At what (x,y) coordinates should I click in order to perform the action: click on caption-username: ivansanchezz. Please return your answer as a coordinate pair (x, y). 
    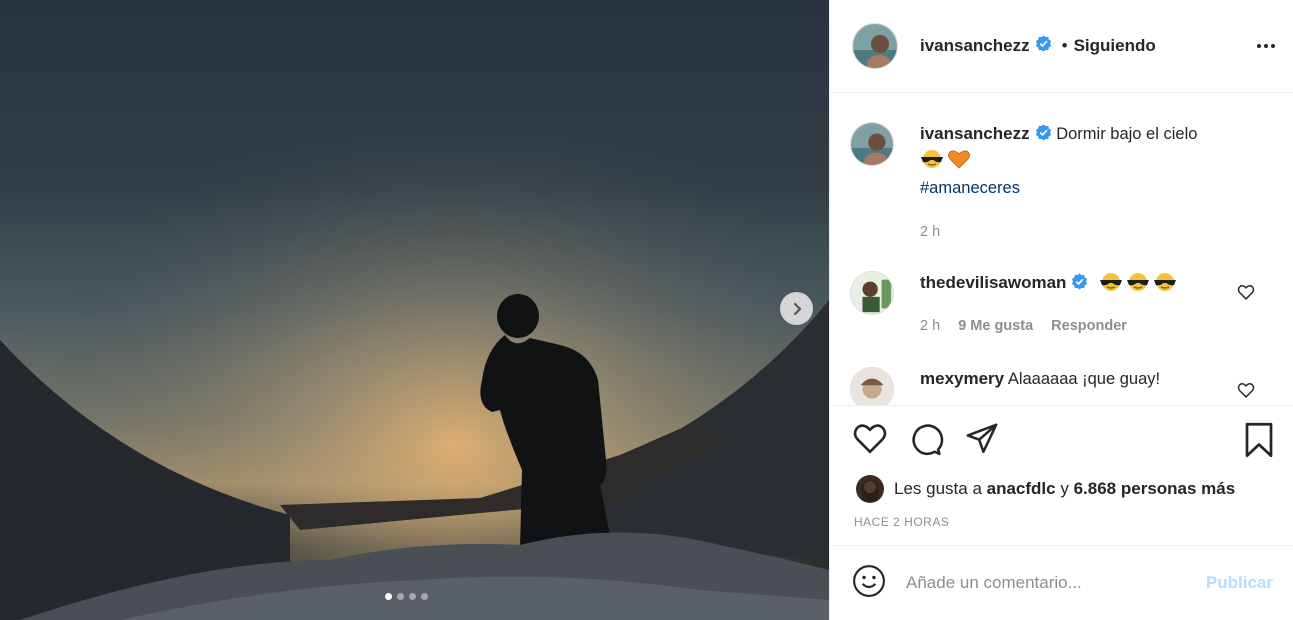
    Looking at the image, I should click on (975, 133).